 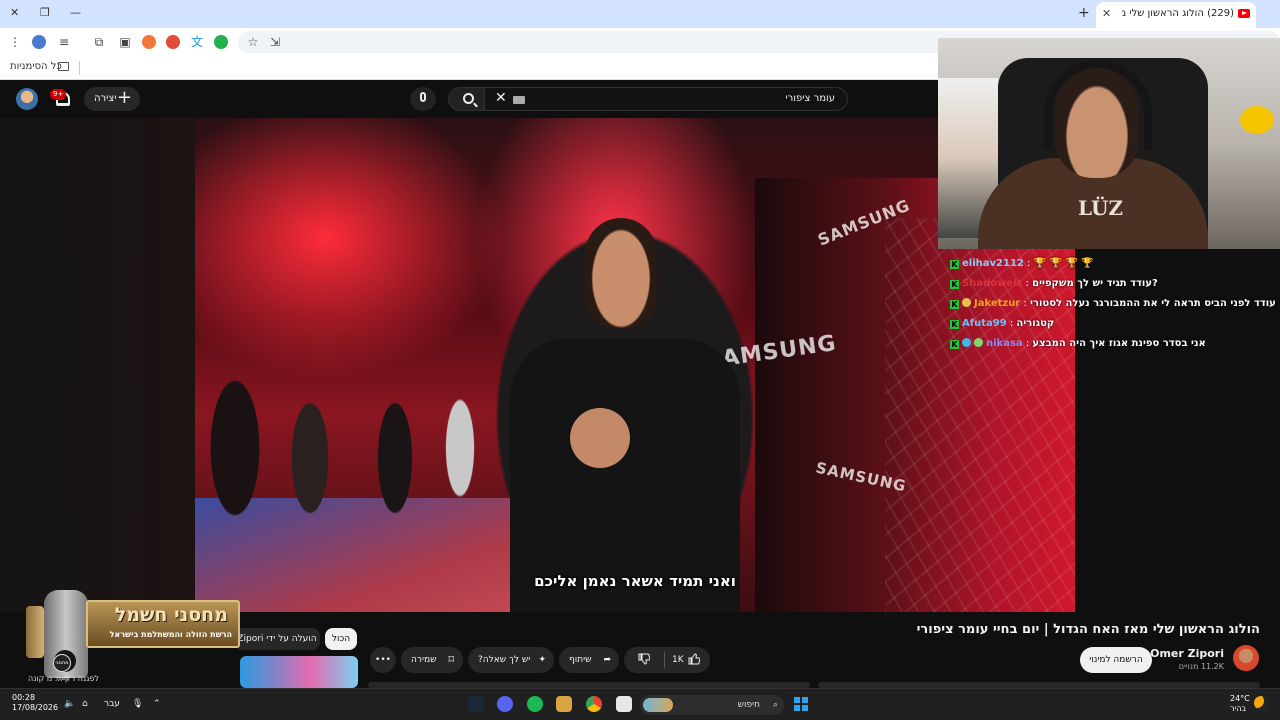 I want to click on presenter-body, so click(x=625, y=475).